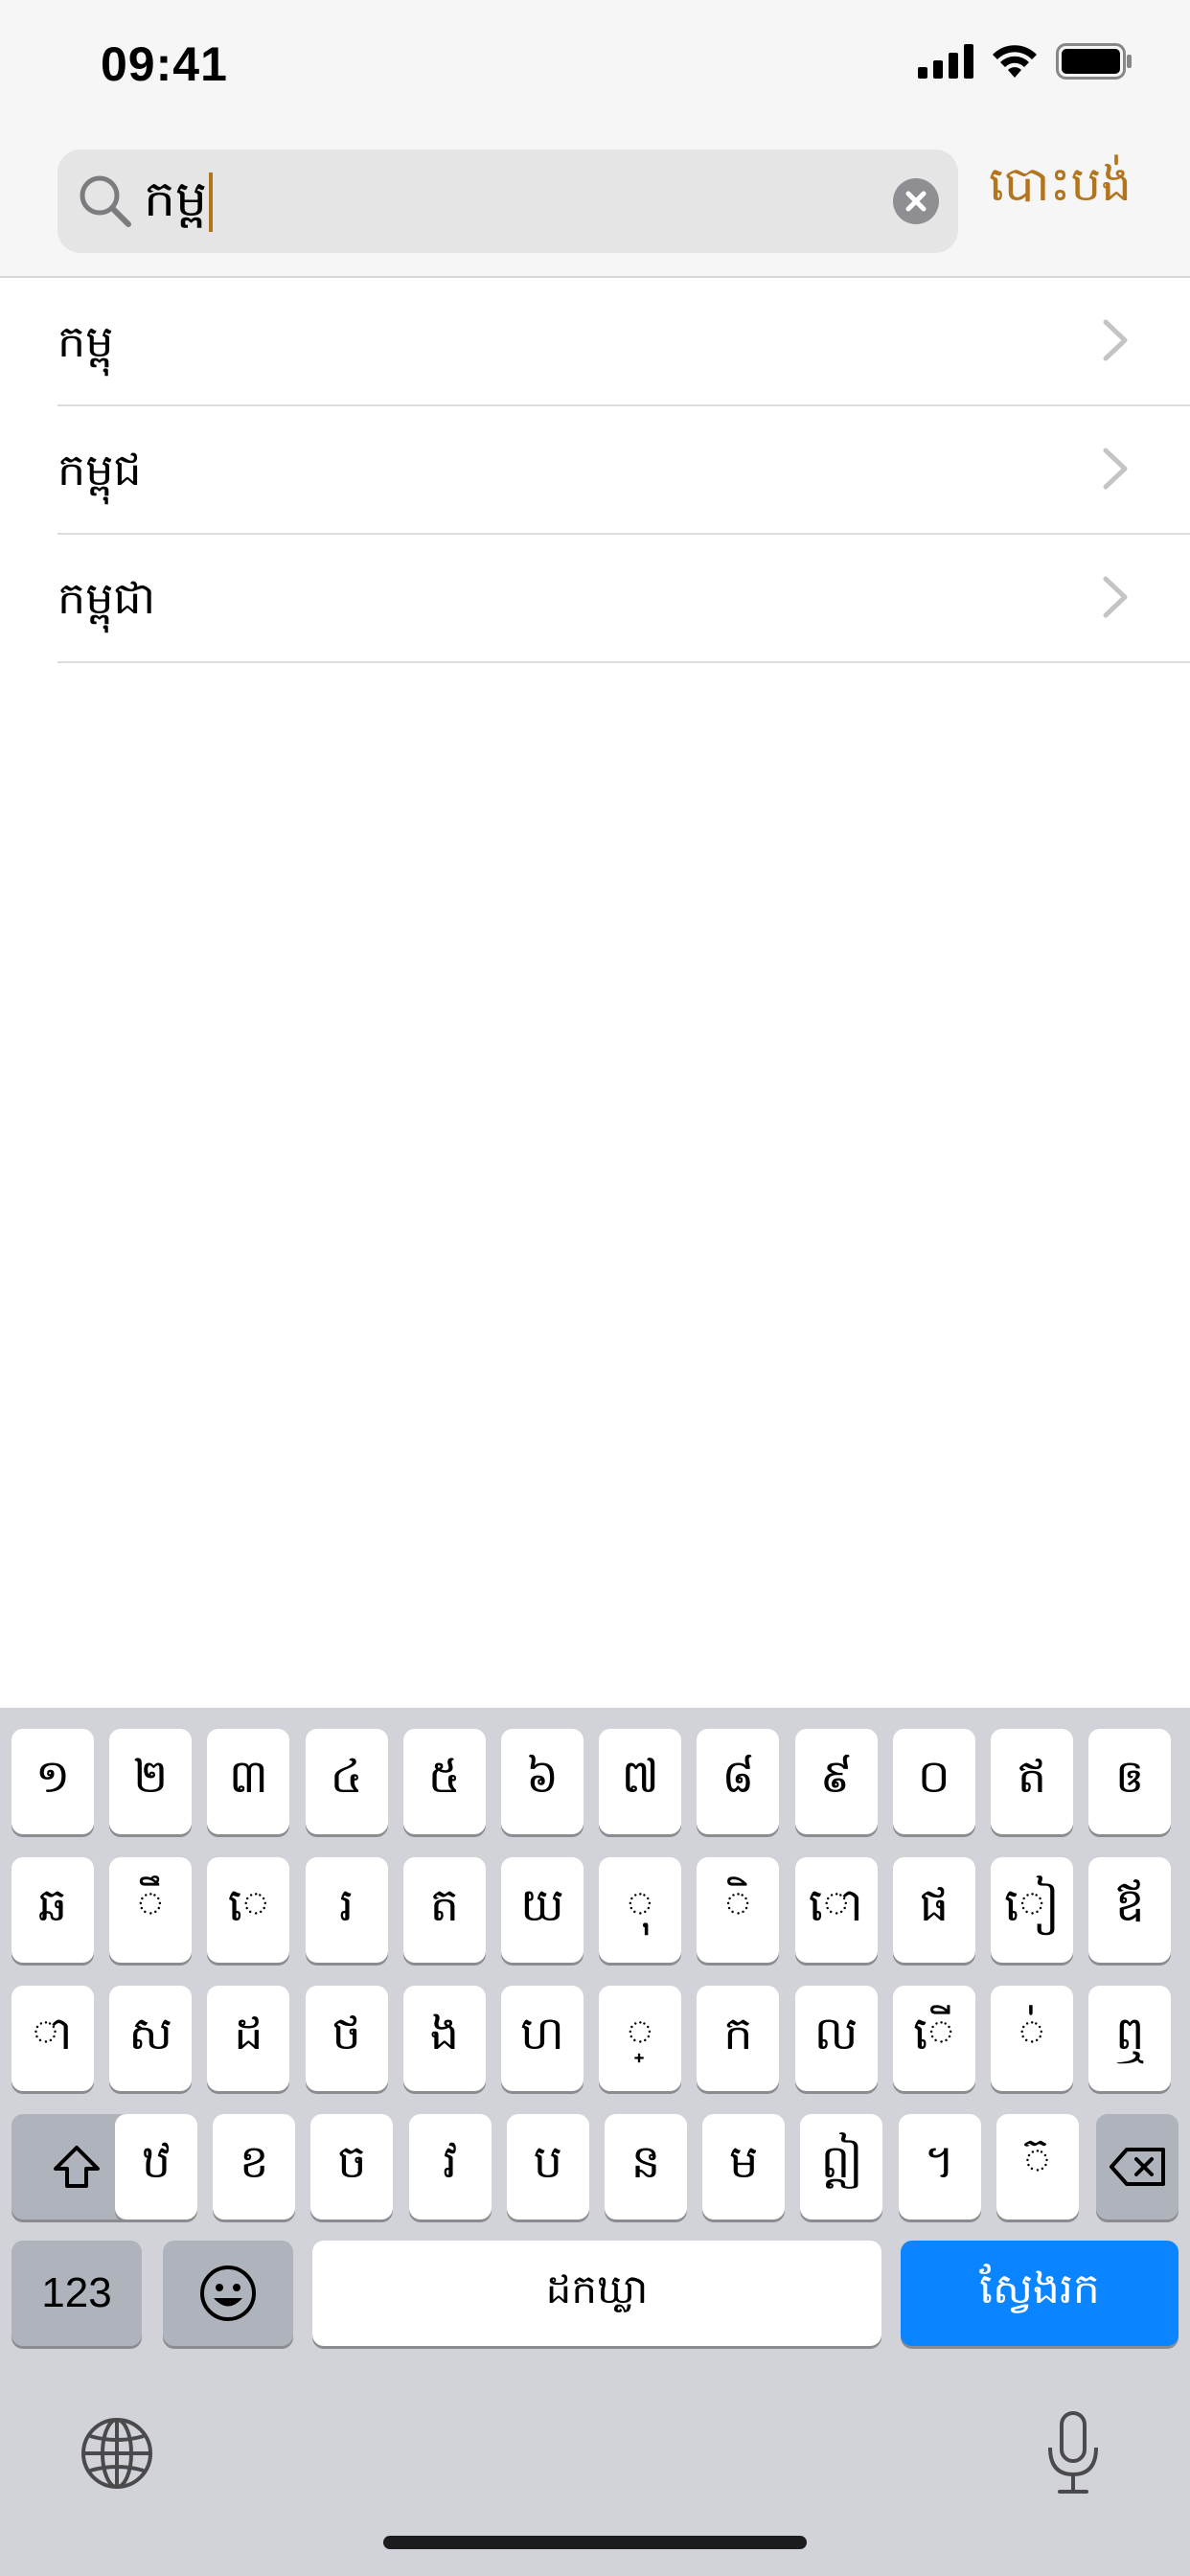  Describe the element at coordinates (255, 2167) in the screenshot. I see `keyboard-key: ខ` at that location.